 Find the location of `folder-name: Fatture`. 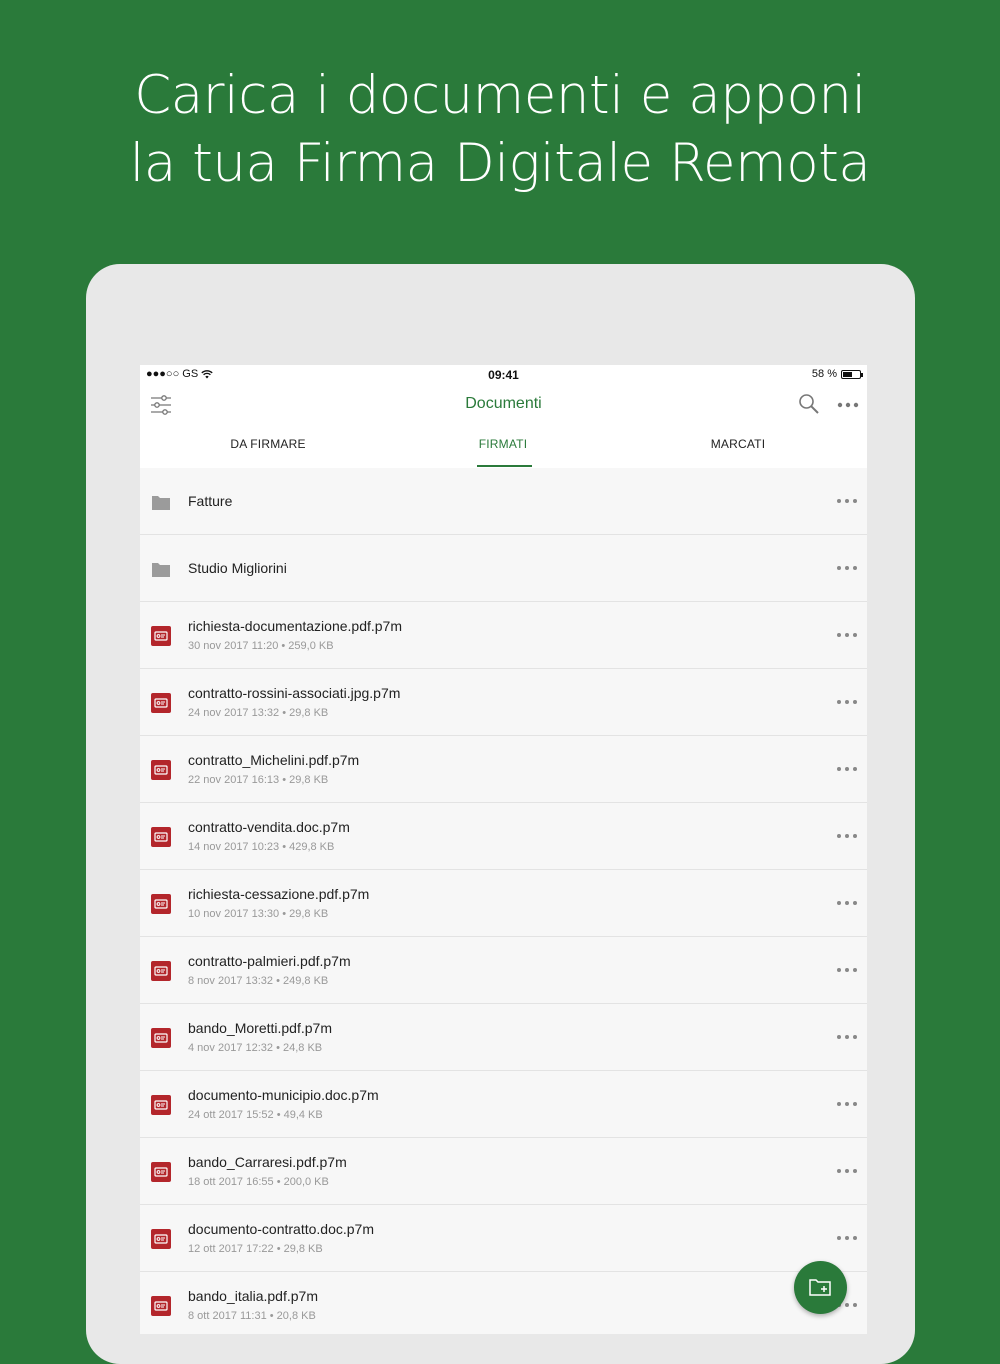

folder-name: Fatture is located at coordinates (210, 501).